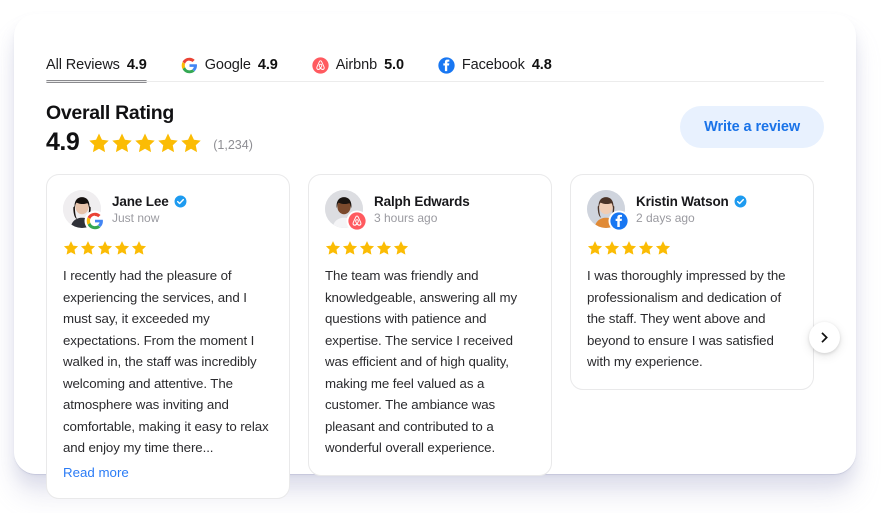  I want to click on page-title: Overall Rating, so click(110, 113).